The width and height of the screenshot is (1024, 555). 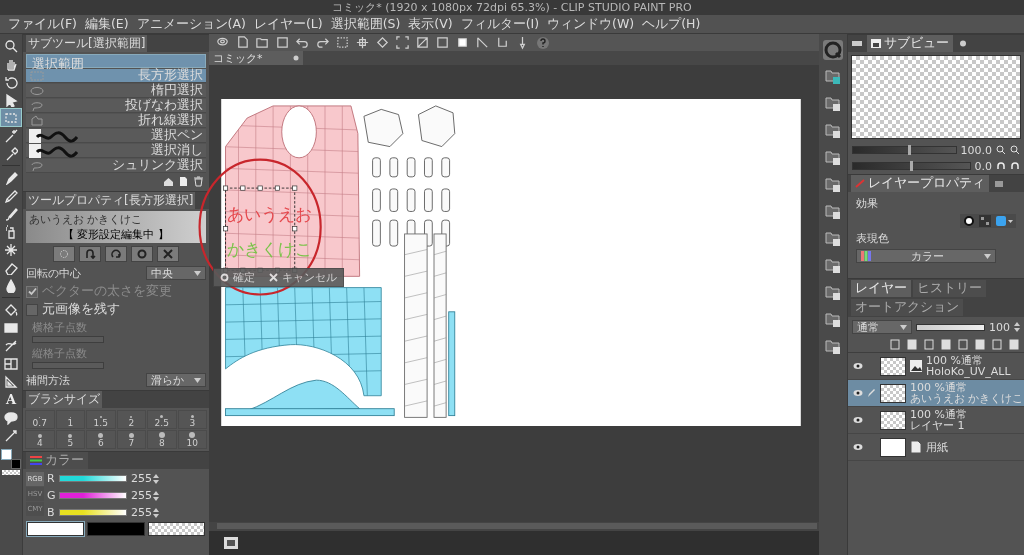 I want to click on layer-row: 用紙, so click(x=936, y=447).